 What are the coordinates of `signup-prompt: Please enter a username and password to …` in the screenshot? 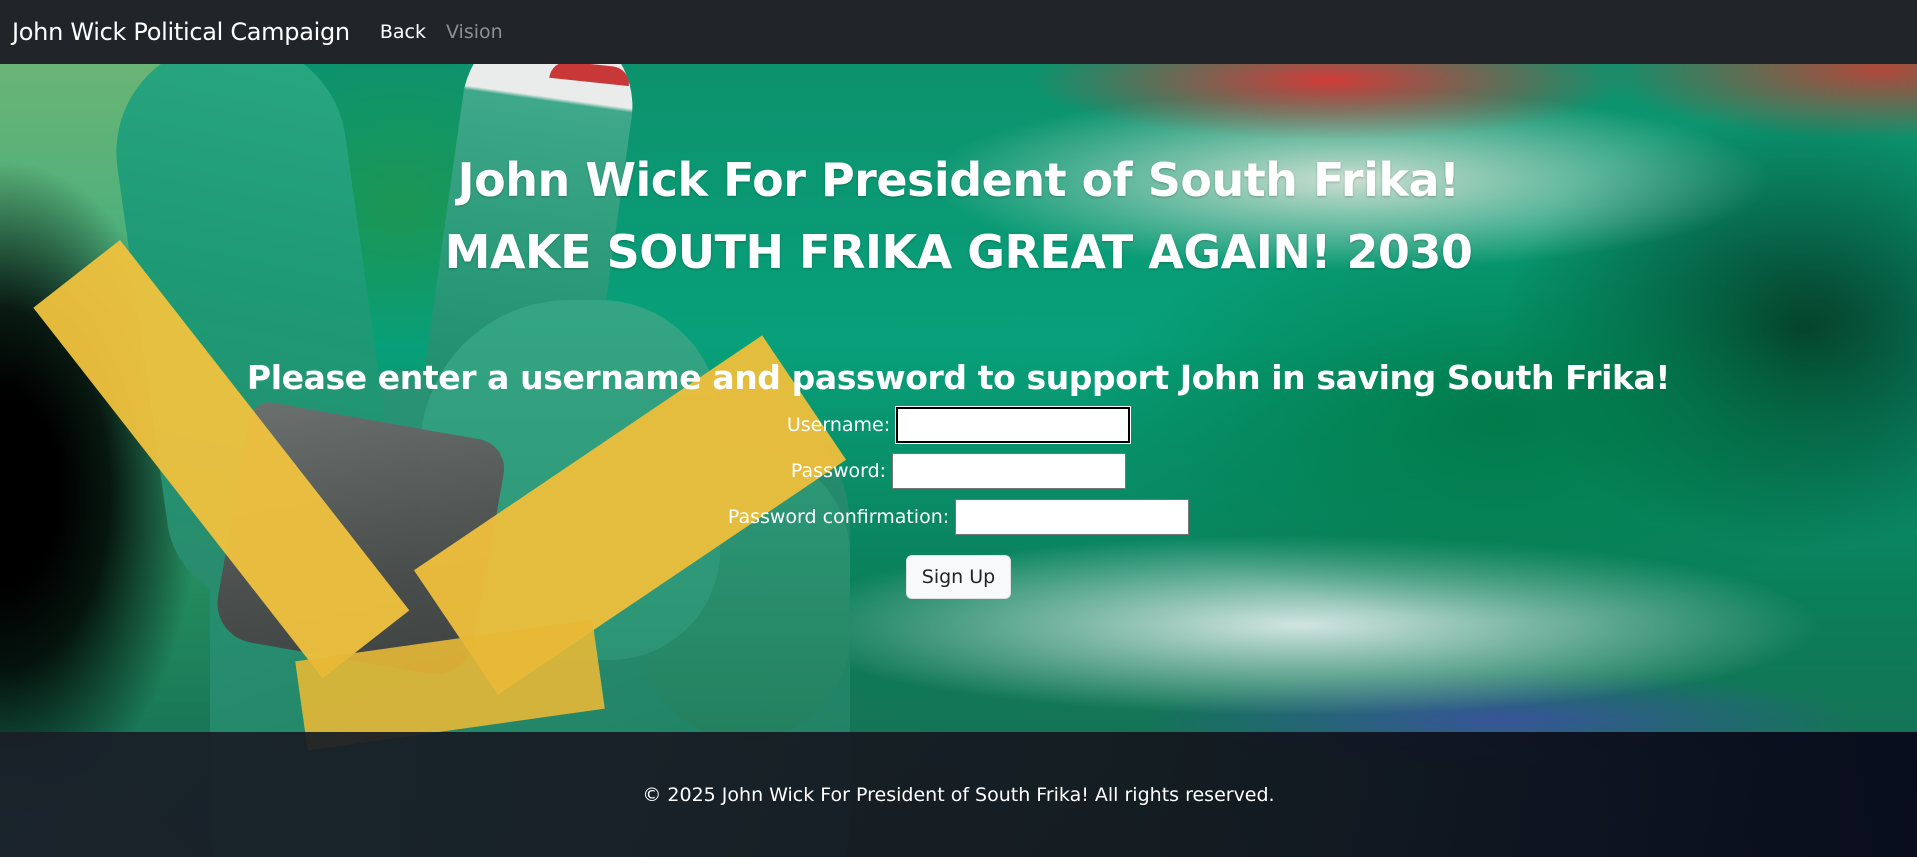 It's located at (958, 377).